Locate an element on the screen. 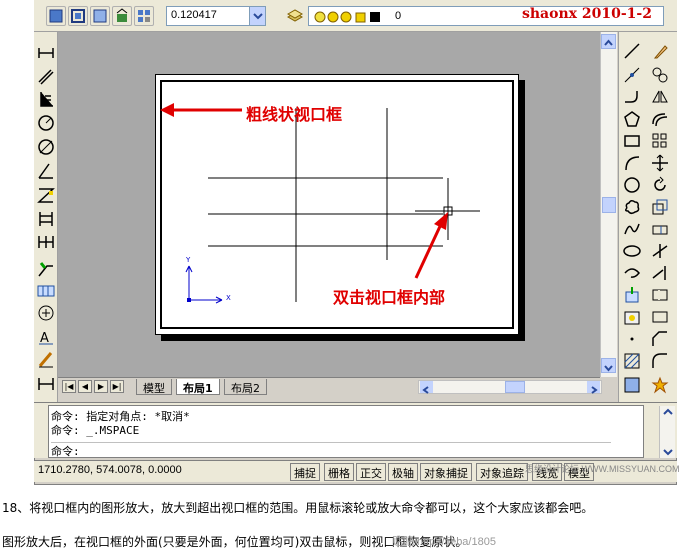 The width and height of the screenshot is (681, 559). scroll-right-arrow-icon is located at coordinates (593, 387).